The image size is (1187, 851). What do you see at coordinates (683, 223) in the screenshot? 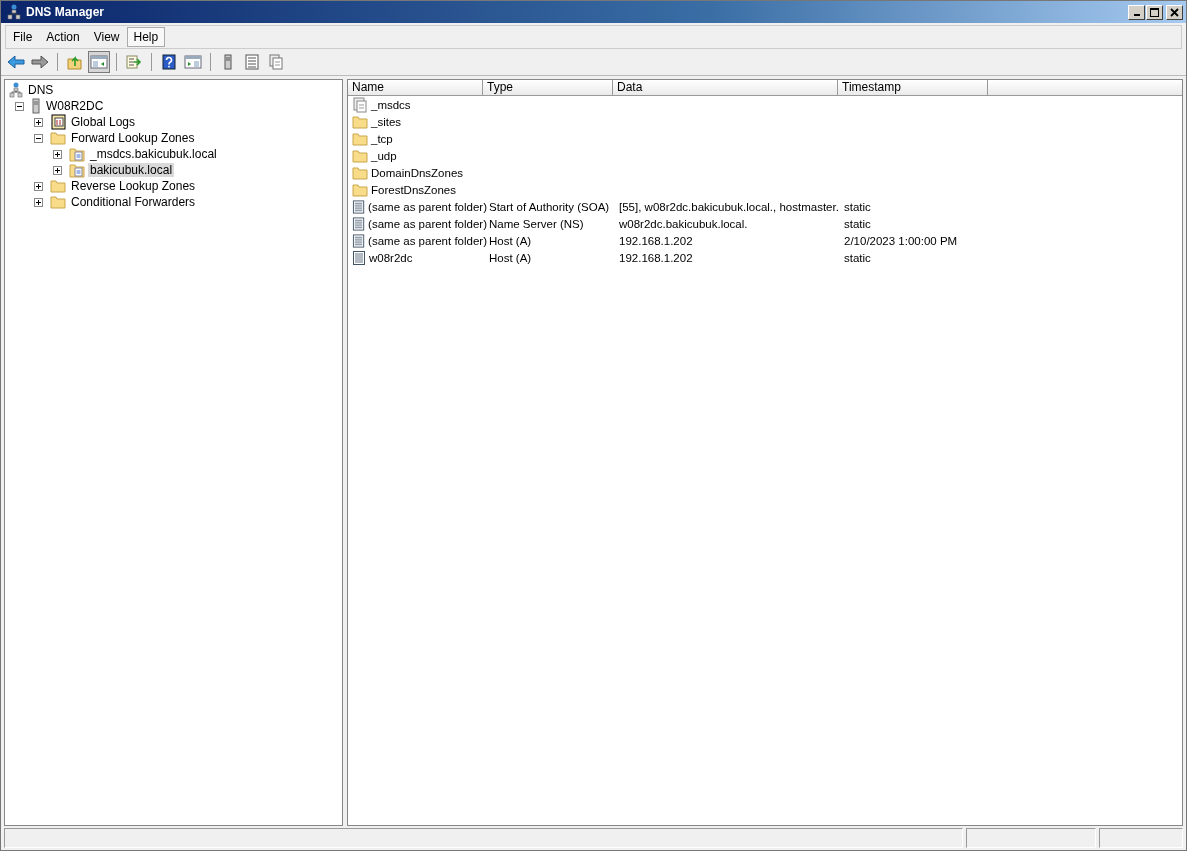
I see `table-cell: w08r2dc.bakicubuk.local.` at bounding box center [683, 223].